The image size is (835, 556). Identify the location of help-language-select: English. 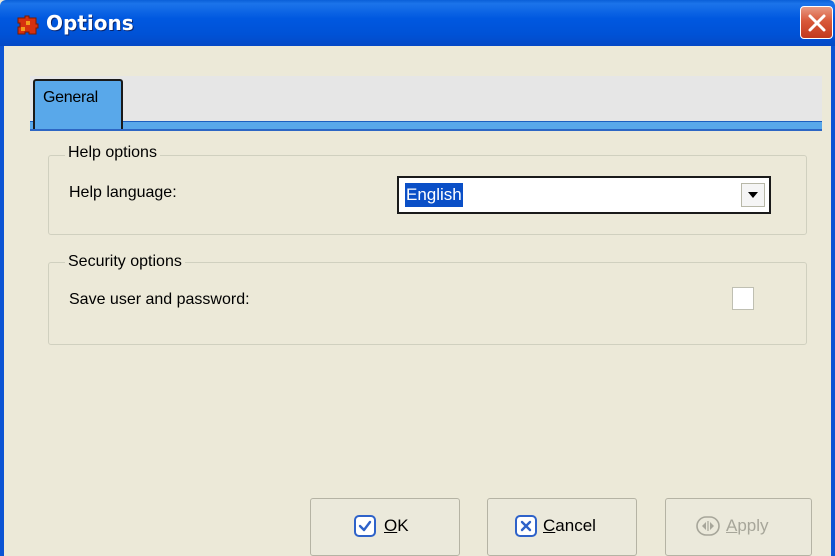
(584, 195).